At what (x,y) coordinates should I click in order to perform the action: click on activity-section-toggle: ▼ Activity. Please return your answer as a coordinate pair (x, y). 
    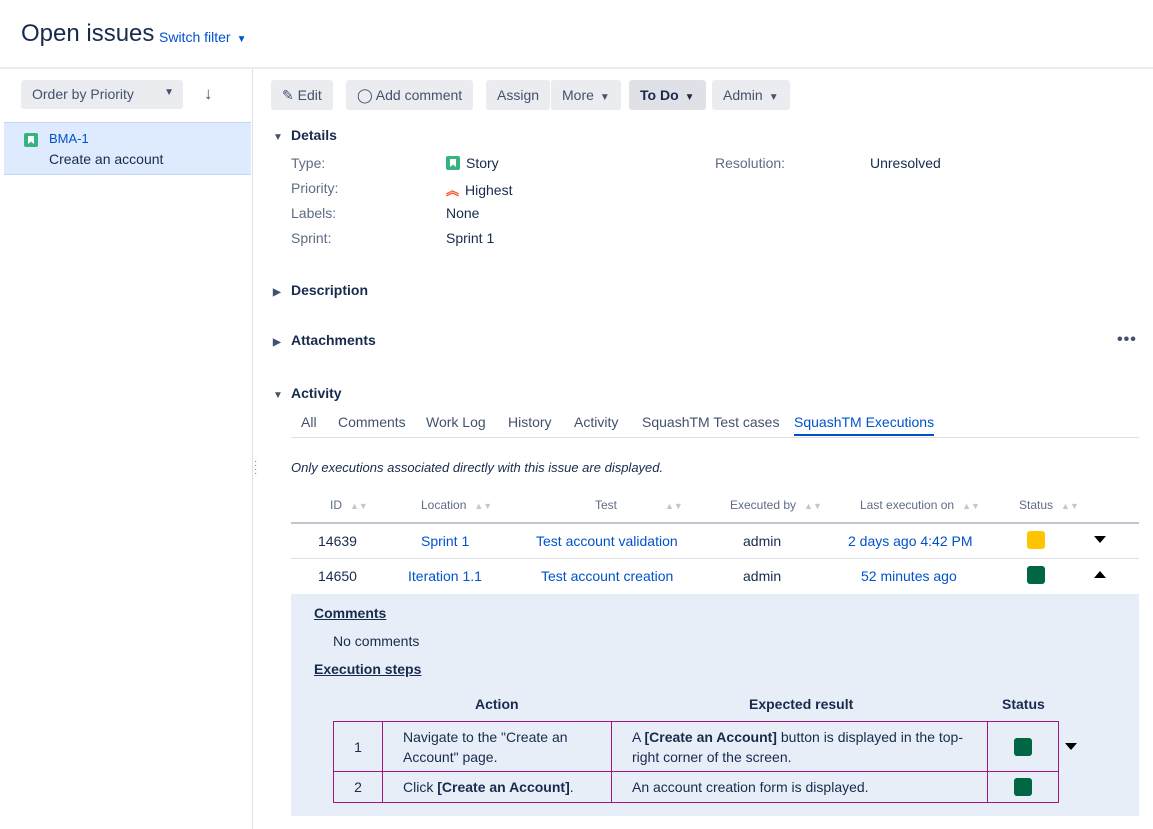
    Looking at the image, I should click on (307, 393).